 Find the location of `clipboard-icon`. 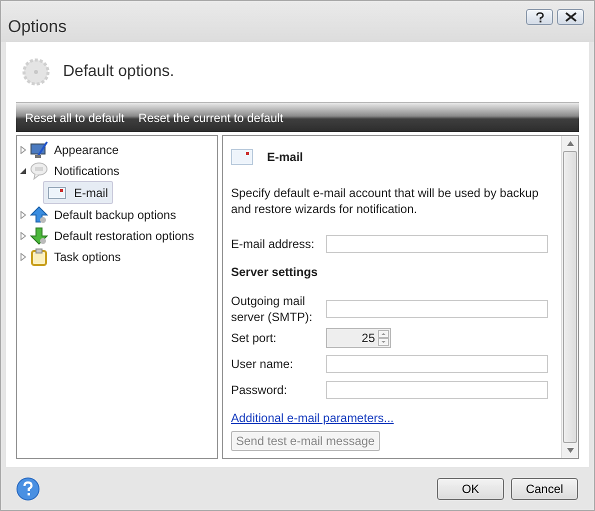

clipboard-icon is located at coordinates (39, 257).